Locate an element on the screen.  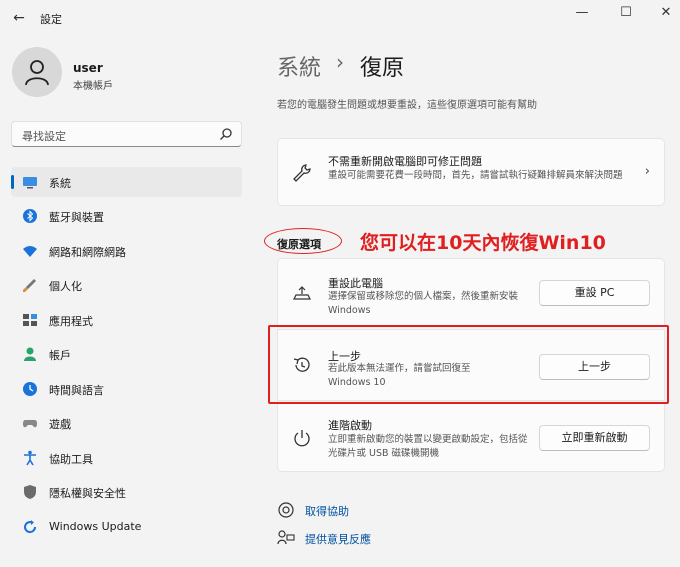
page-title: 復原 is located at coordinates (382, 68).